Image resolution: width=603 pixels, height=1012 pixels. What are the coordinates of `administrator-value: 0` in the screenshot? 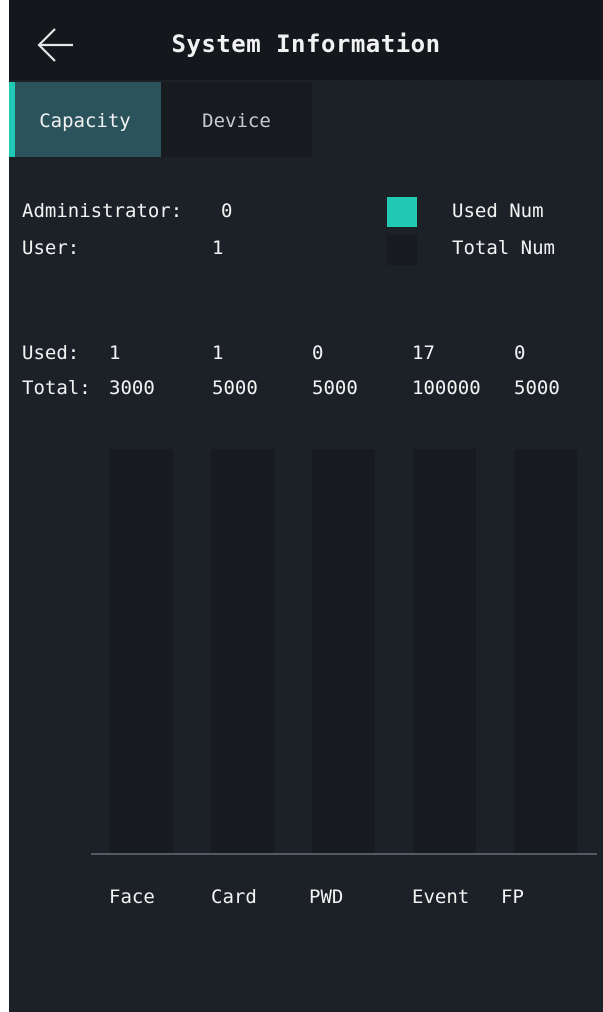 It's located at (227, 211).